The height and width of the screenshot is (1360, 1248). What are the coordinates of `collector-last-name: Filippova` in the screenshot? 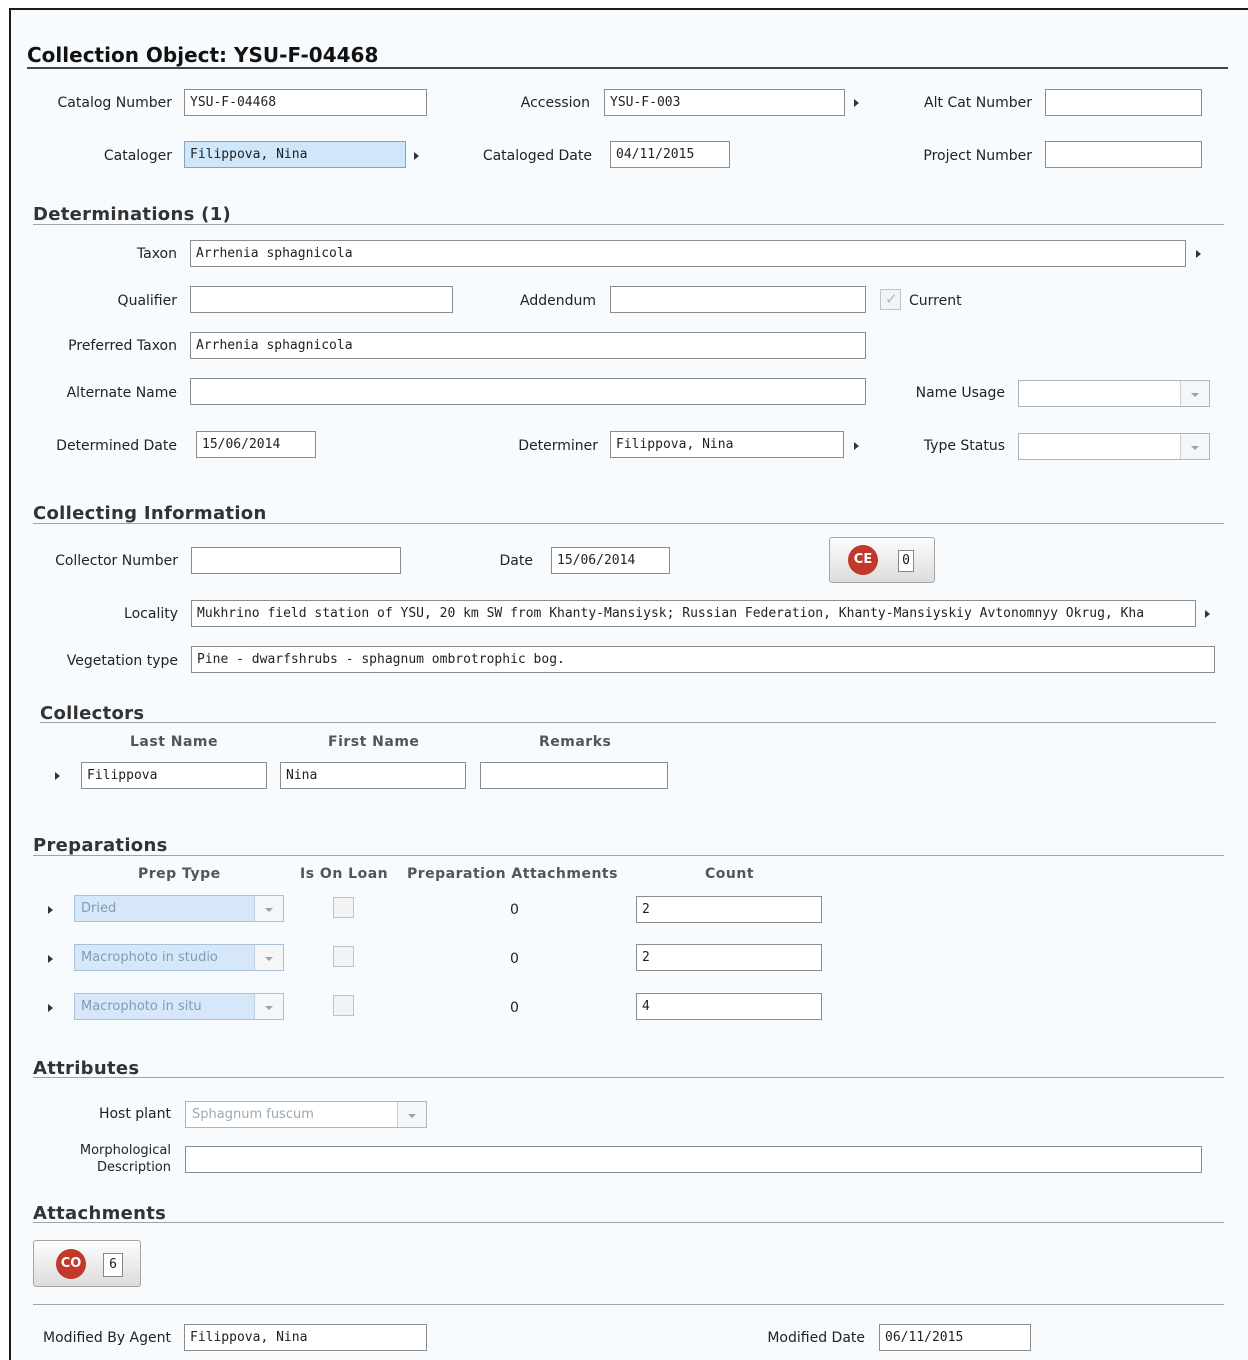 It's located at (174, 775).